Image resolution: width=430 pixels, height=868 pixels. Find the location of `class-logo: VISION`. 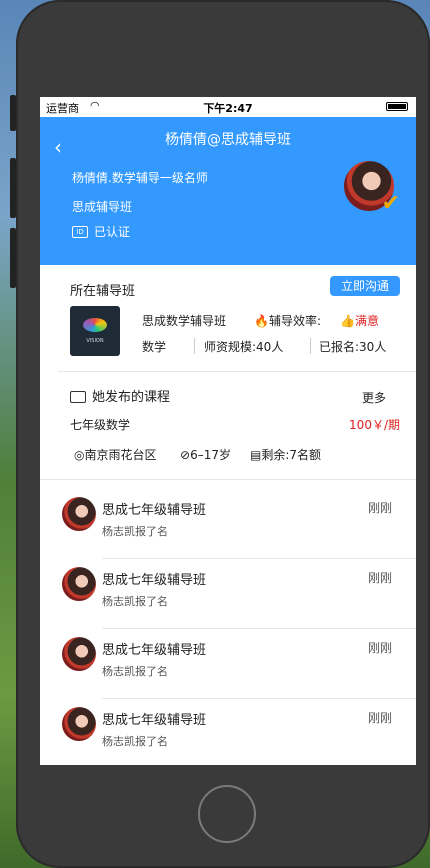

class-logo: VISION is located at coordinates (95, 331).